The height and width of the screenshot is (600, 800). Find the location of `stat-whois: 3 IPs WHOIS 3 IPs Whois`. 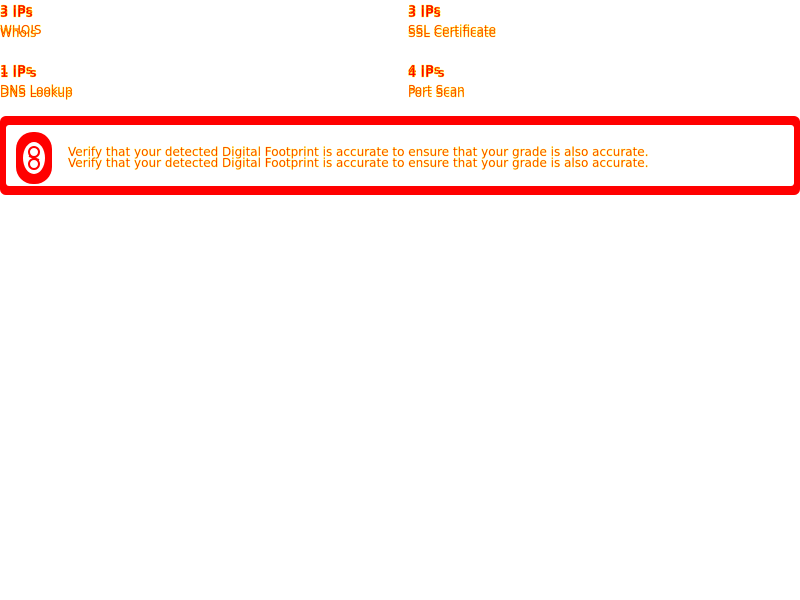

stat-whois: 3 IPs WHOIS 3 IPs Whois is located at coordinates (150, 24).